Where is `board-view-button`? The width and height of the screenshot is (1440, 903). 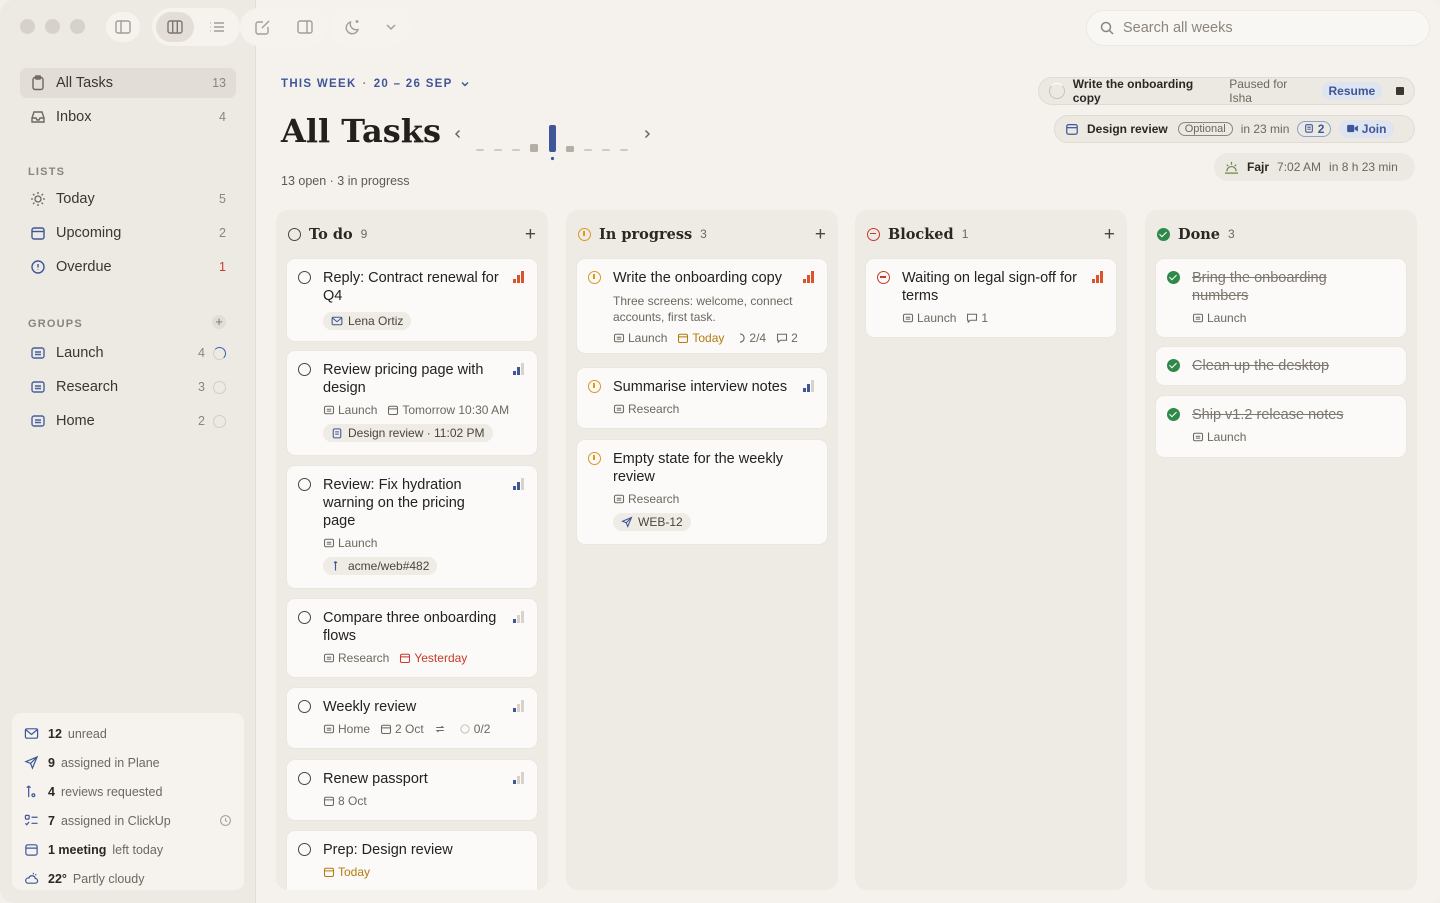 board-view-button is located at coordinates (175, 27).